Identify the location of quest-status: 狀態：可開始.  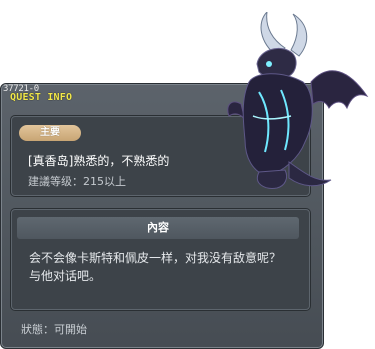
(54, 329).